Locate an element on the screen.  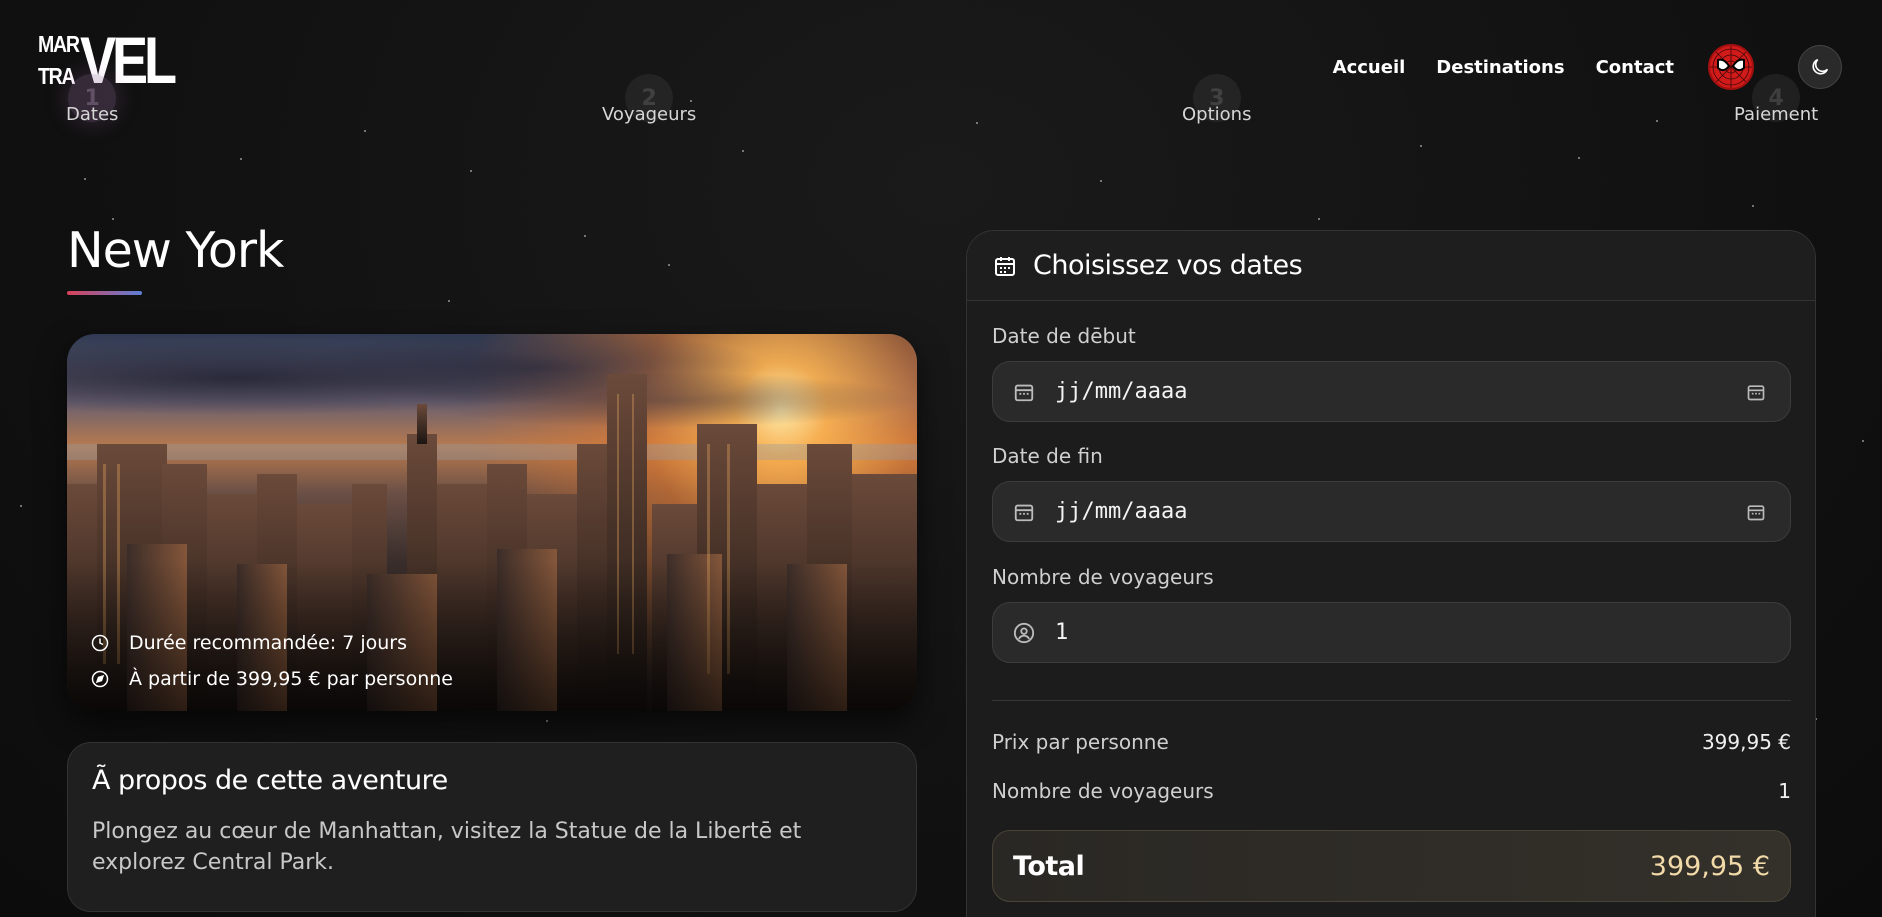
title-underline is located at coordinates (104, 293).